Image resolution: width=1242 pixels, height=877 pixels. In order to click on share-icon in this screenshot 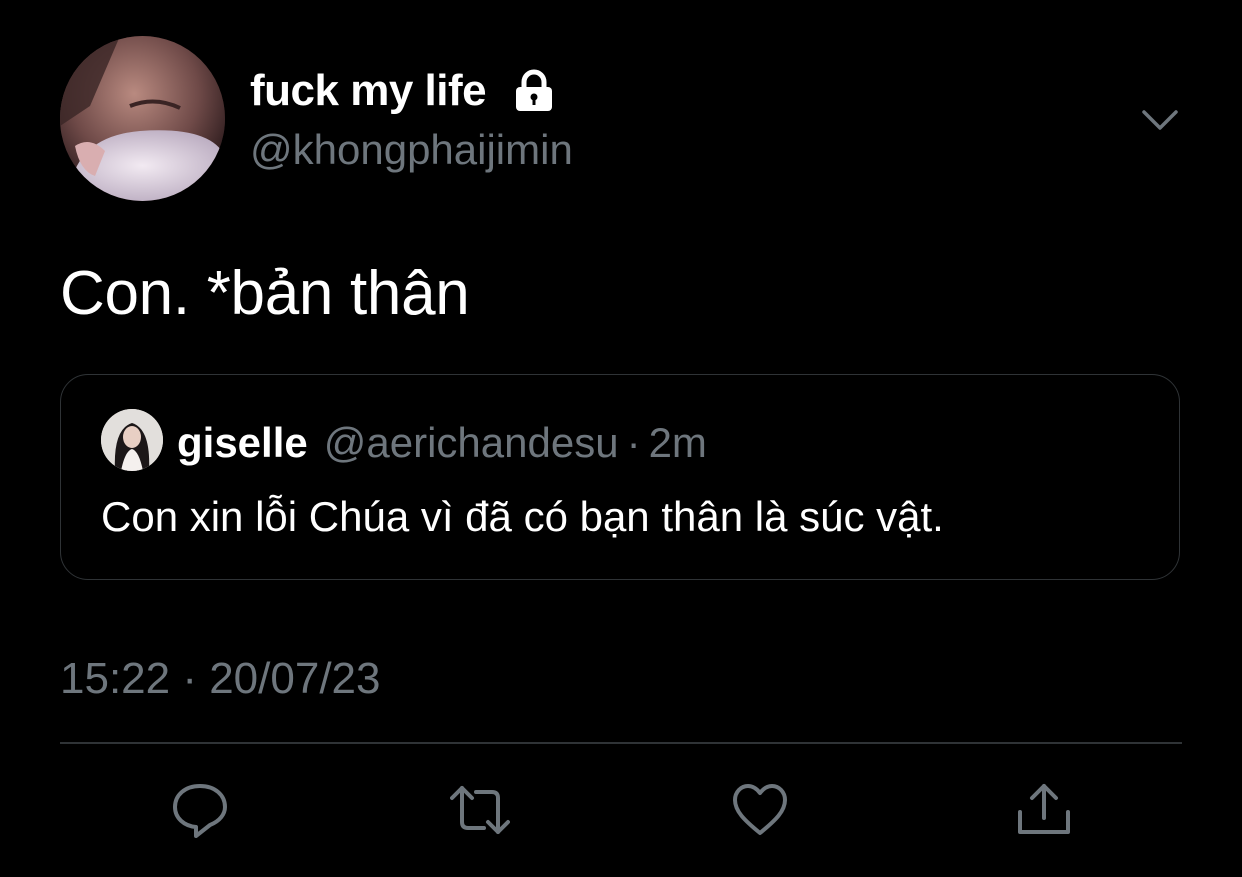, I will do `click(1044, 809)`.